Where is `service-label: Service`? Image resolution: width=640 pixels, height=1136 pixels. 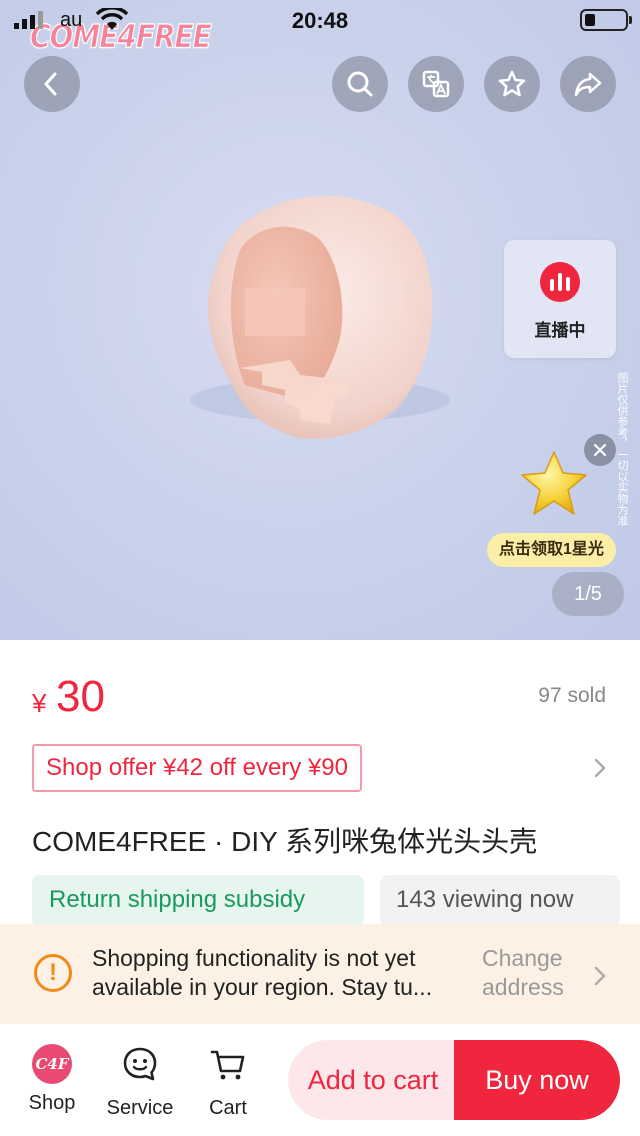
service-label: Service is located at coordinates (140, 1108).